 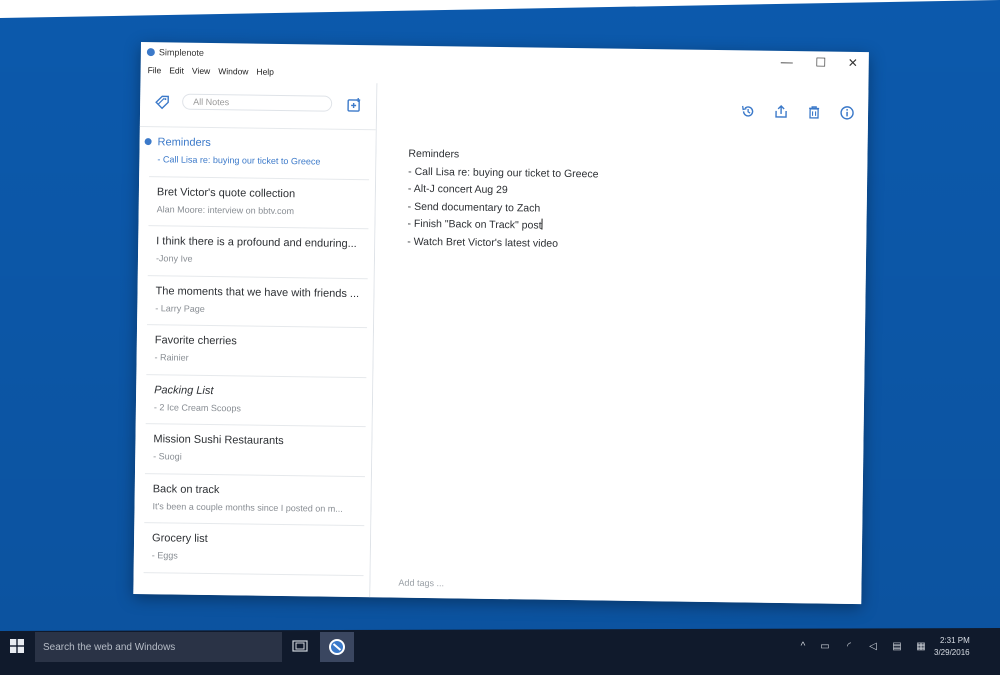 What do you see at coordinates (225, 209) in the screenshot?
I see `note-preview: Alan Moore: interview on bbtv.com` at bounding box center [225, 209].